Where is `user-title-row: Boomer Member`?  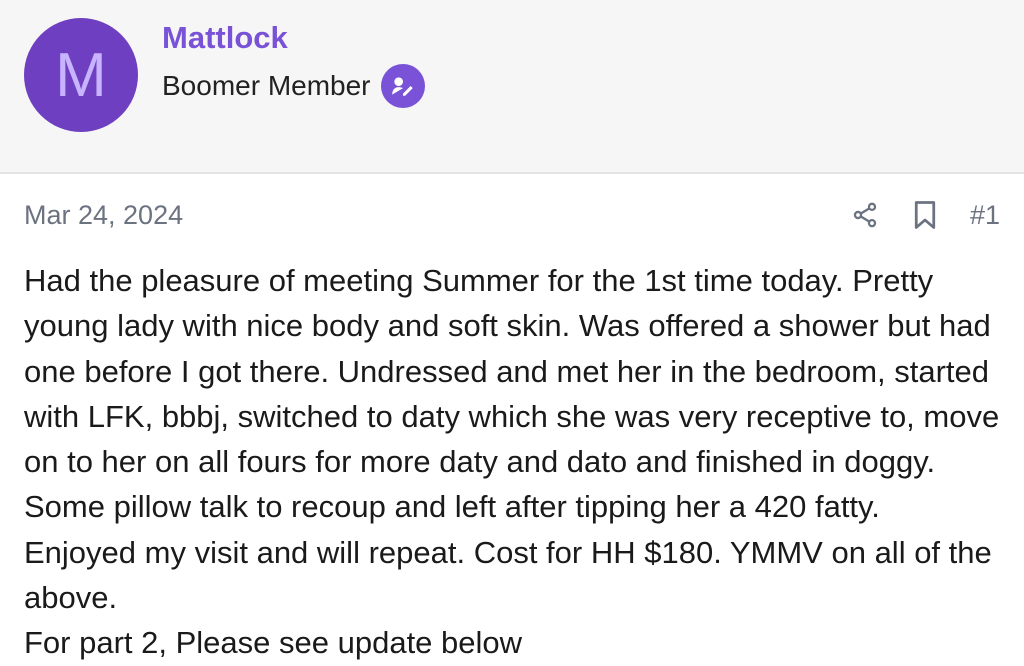 user-title-row: Boomer Member is located at coordinates (293, 86).